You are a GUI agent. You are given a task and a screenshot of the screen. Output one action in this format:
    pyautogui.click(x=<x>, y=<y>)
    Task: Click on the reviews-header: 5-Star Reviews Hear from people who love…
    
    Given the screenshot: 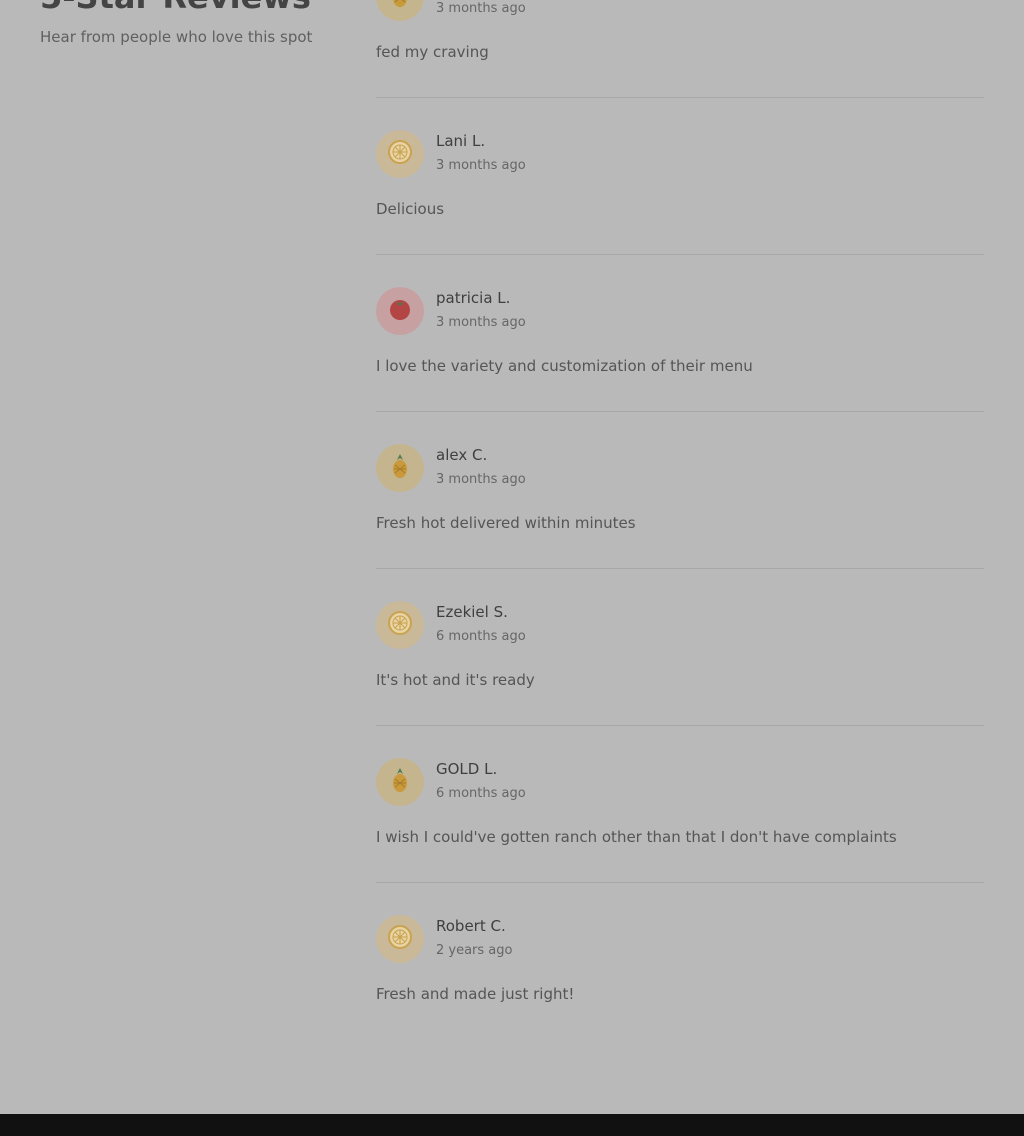 What is the action you would take?
    pyautogui.click(x=190, y=23)
    